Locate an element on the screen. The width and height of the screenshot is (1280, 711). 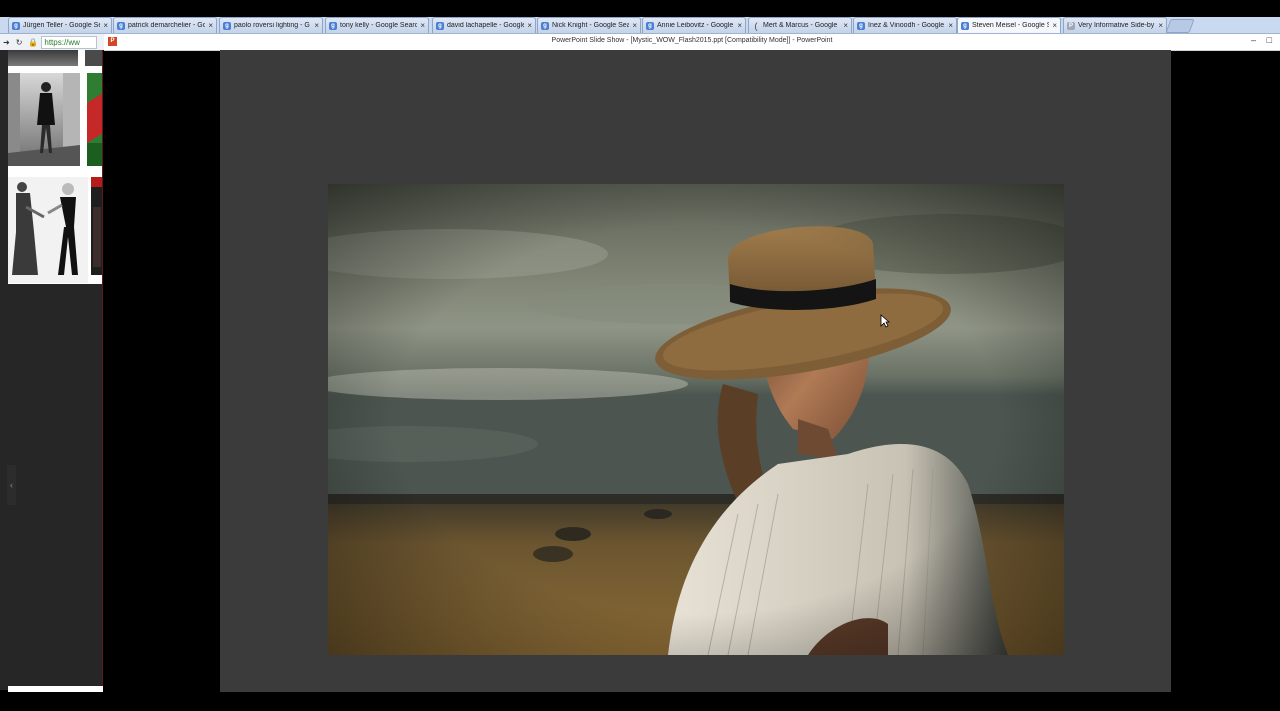
pp-icon: P is located at coordinates (1071, 25).